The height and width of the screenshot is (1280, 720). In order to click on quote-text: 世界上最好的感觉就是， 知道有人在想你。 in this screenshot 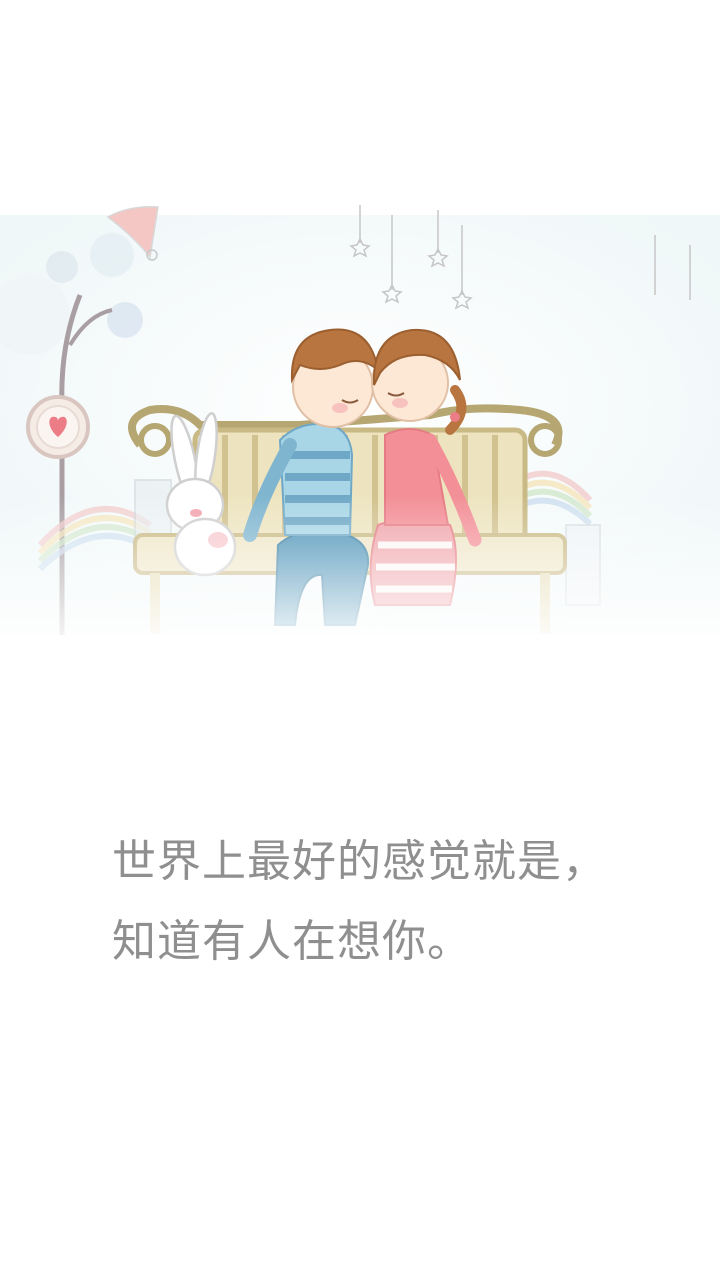, I will do `click(392, 902)`.